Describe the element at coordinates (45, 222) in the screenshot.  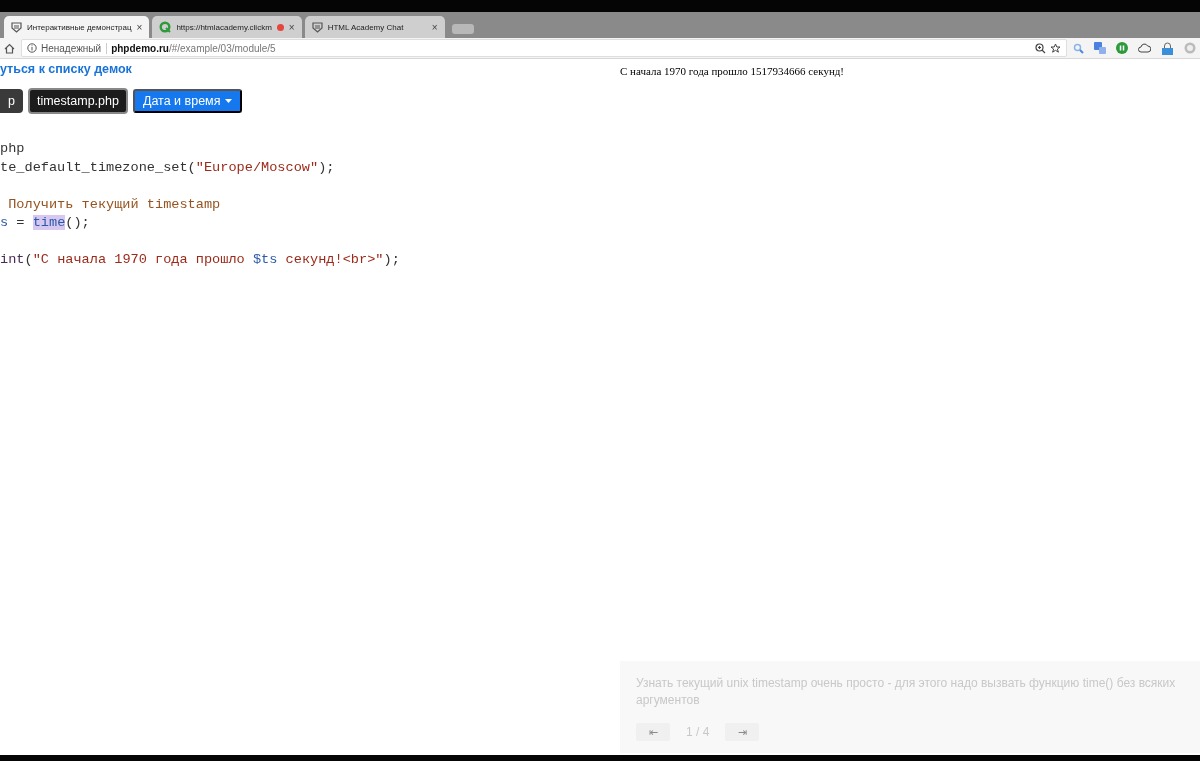
I see `code-line: s = time();` at that location.